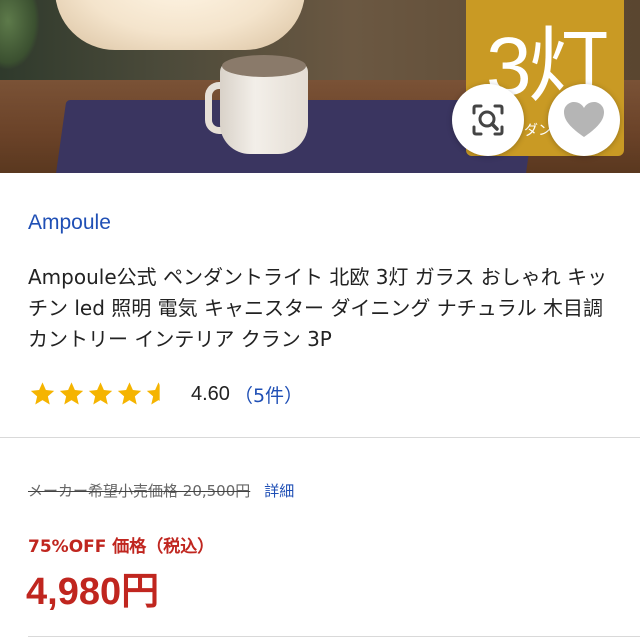  What do you see at coordinates (69, 223) in the screenshot?
I see `brand-link: Ampoule` at bounding box center [69, 223].